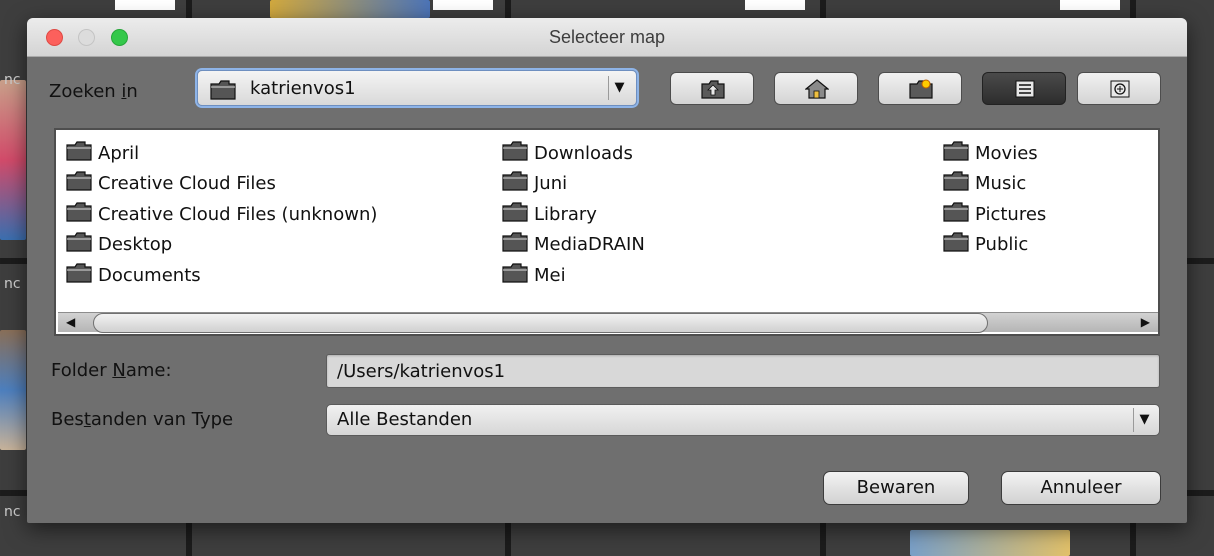  What do you see at coordinates (896, 488) in the screenshot?
I see `save-button: Bewaren` at bounding box center [896, 488].